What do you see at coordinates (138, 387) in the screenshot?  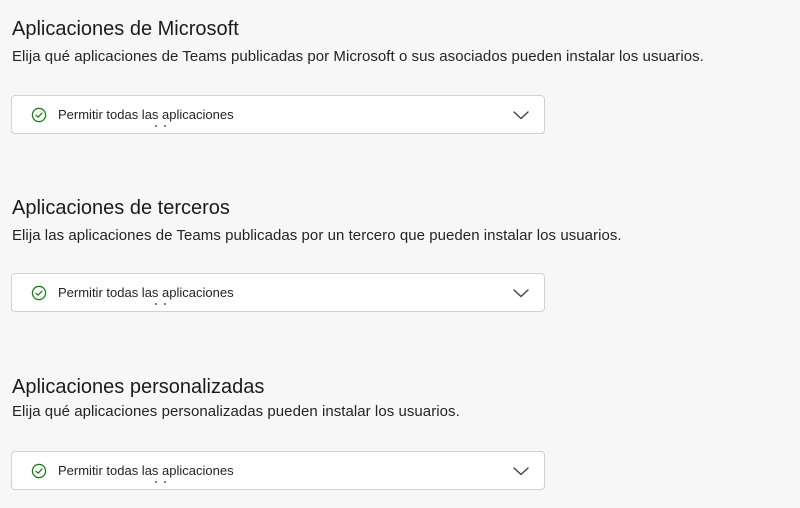 I see `section-title: Aplicaciones personalizadas` at bounding box center [138, 387].